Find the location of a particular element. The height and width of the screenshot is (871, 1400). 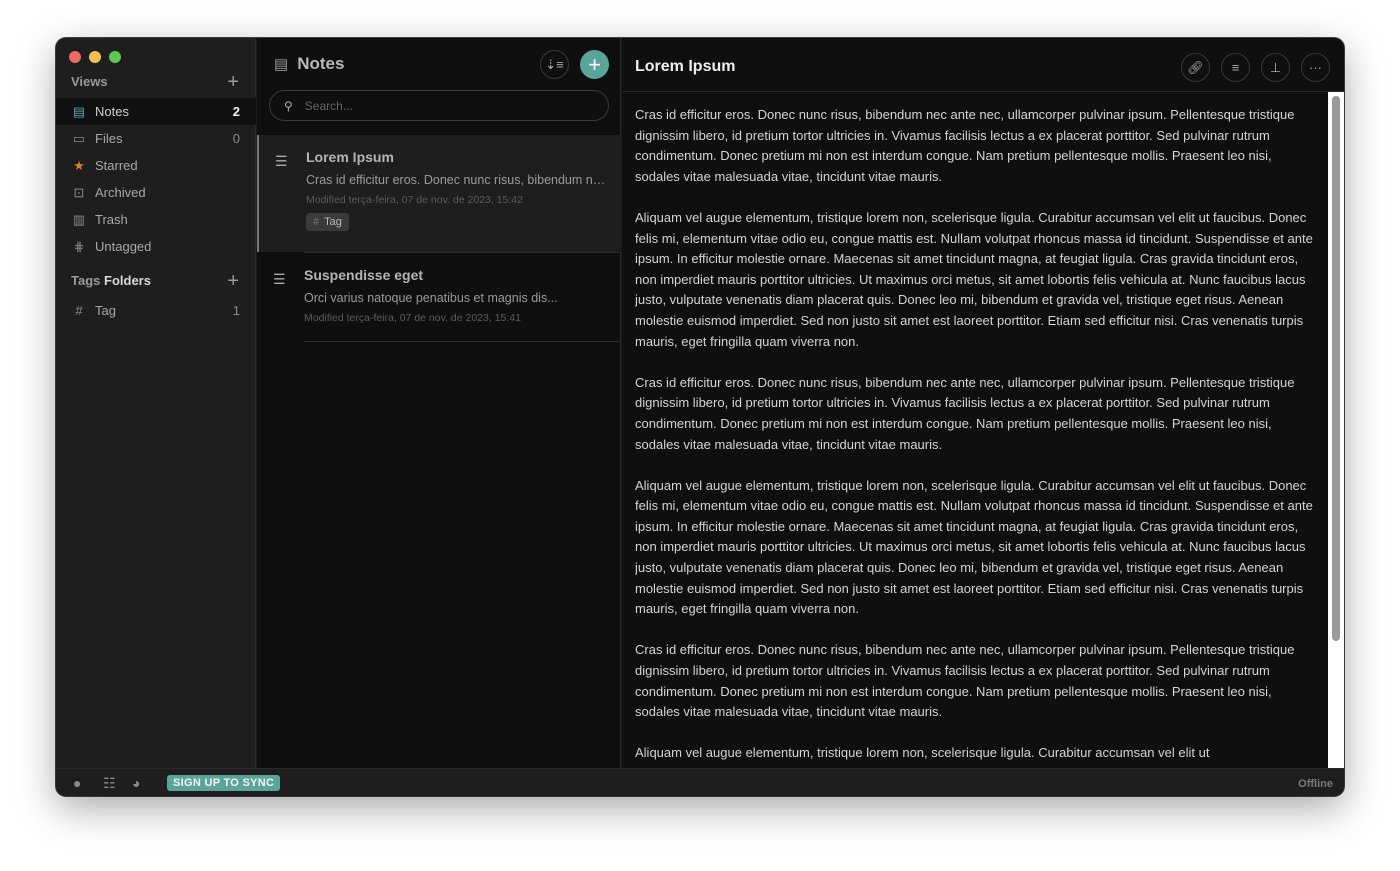

folders-title: Folders is located at coordinates (127, 280).